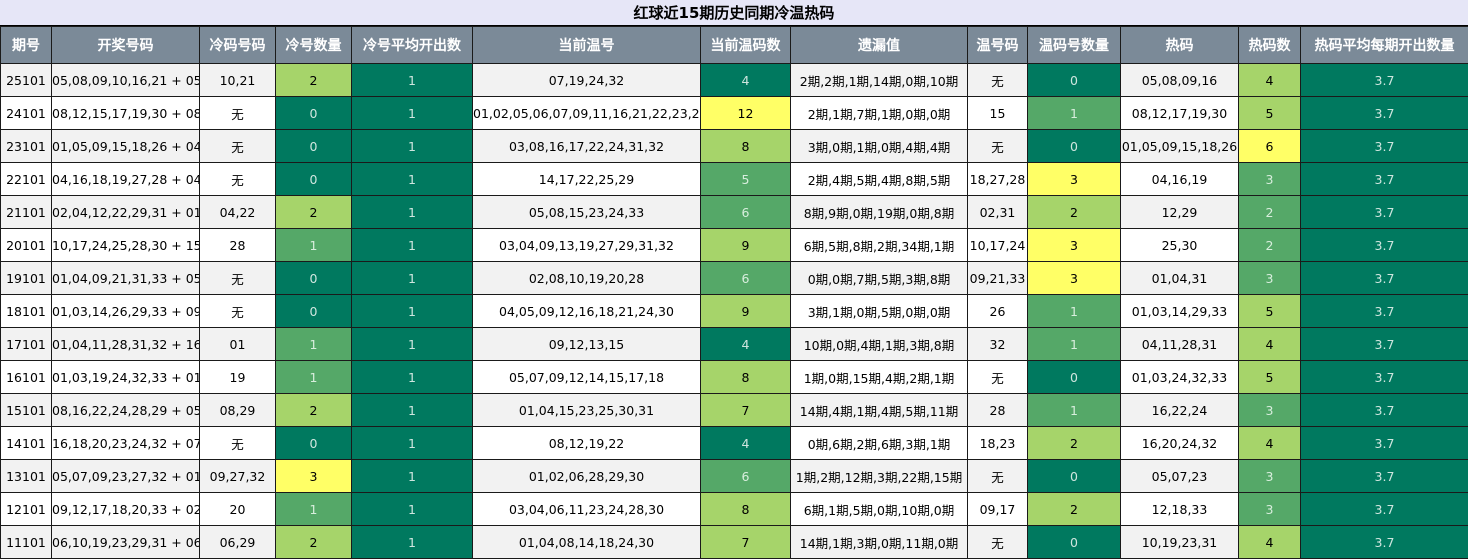  What do you see at coordinates (1179, 113) in the screenshot?
I see `cell-hot-numbers: 08,12,17,19,30` at bounding box center [1179, 113].